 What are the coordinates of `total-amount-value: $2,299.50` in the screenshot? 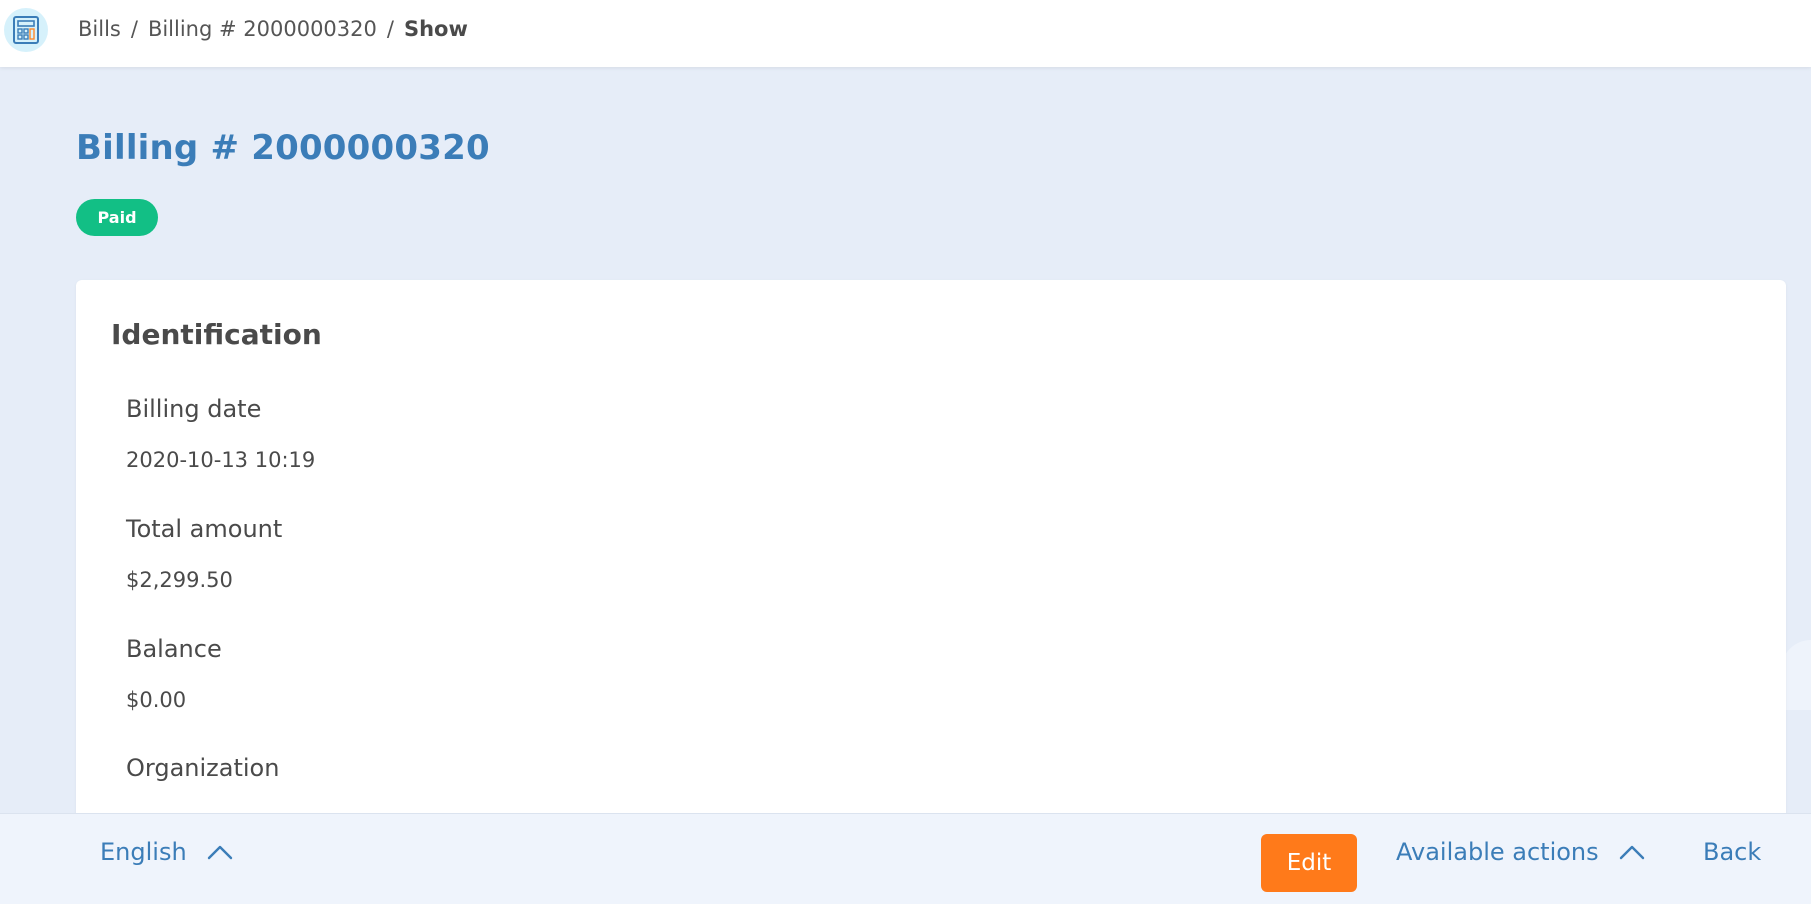 It's located at (179, 580).